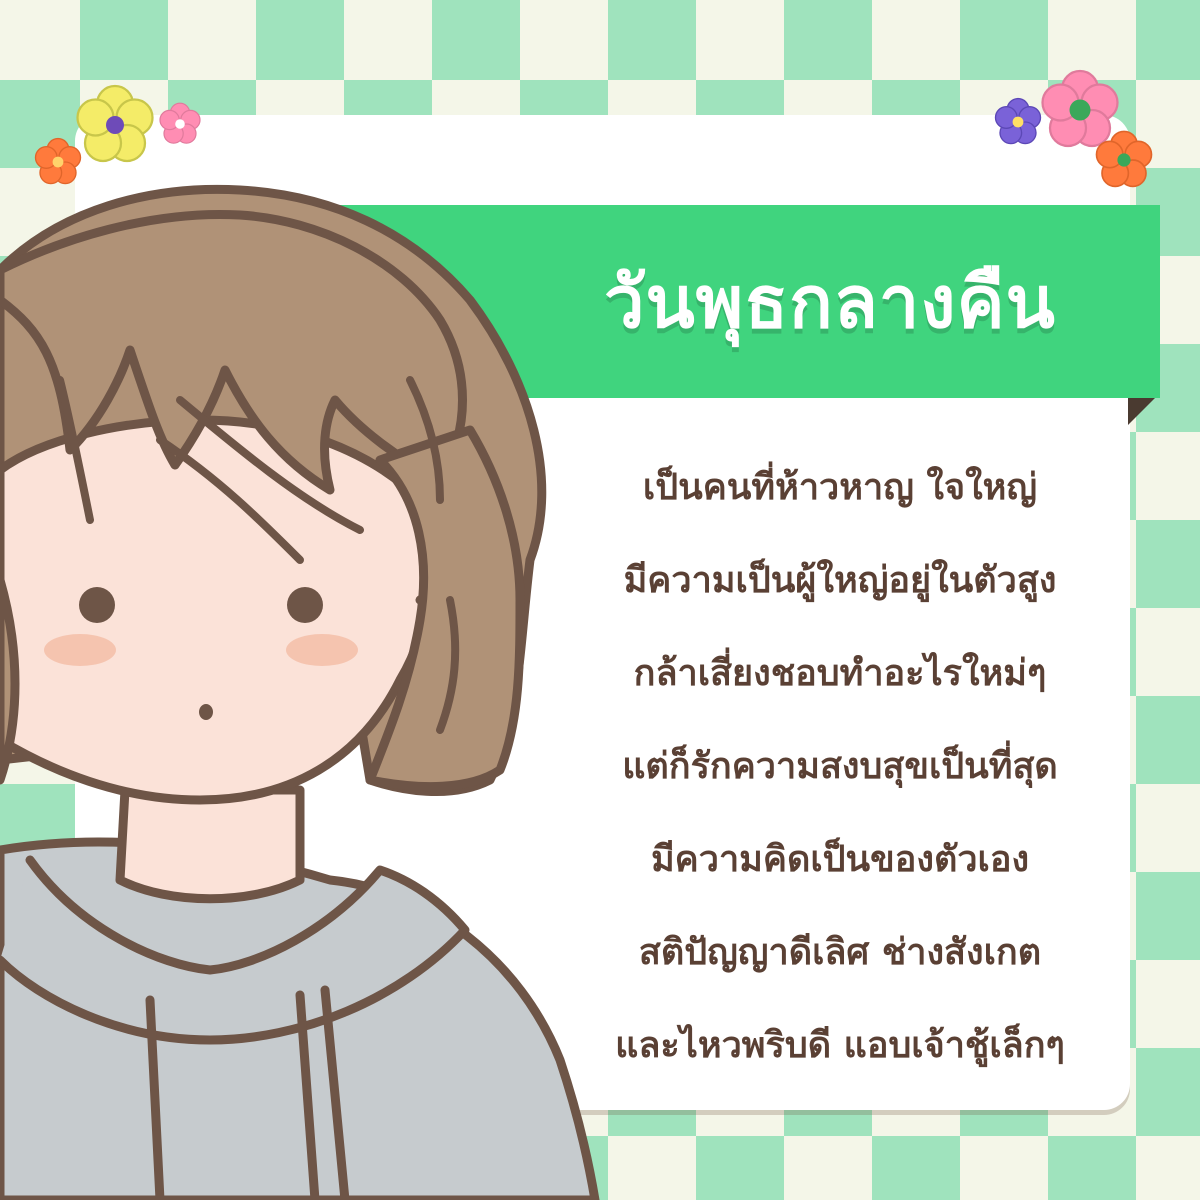 This screenshot has height=1200, width=1200. I want to click on flower-decorations, so click(593, 128).